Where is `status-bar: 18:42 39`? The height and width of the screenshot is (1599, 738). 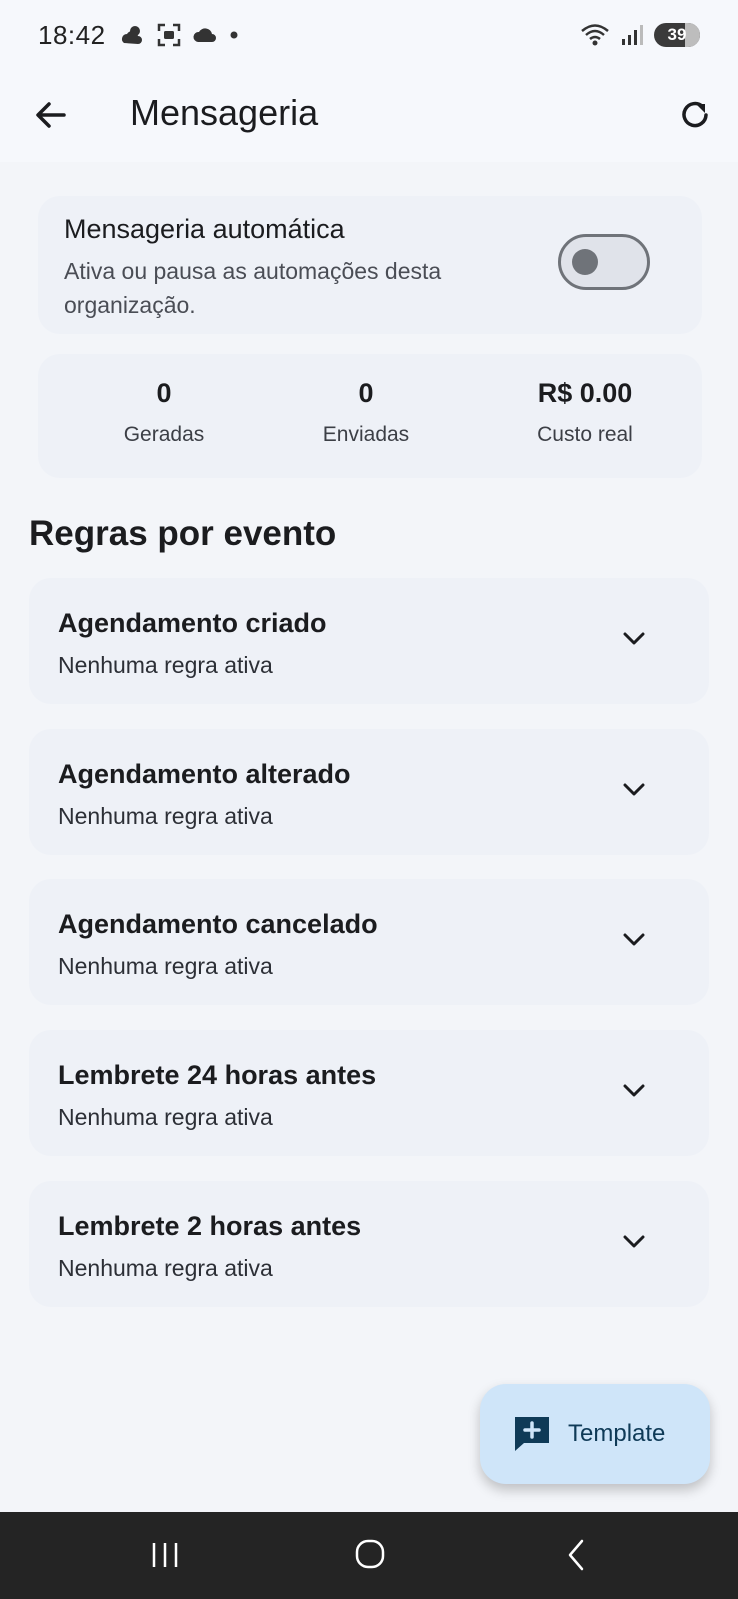
status-bar: 18:42 39 is located at coordinates (369, 35).